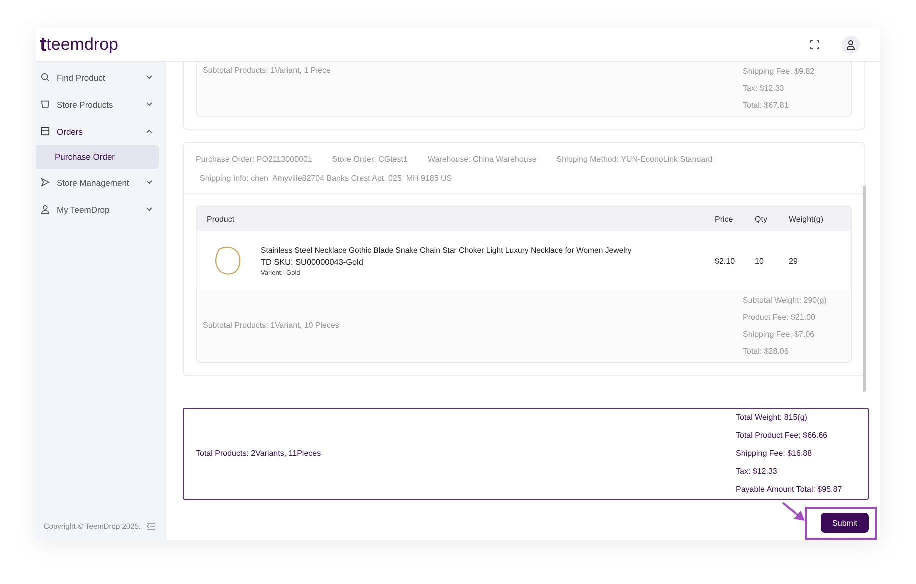 This screenshot has height=584, width=916. I want to click on submit-button: Submit, so click(845, 523).